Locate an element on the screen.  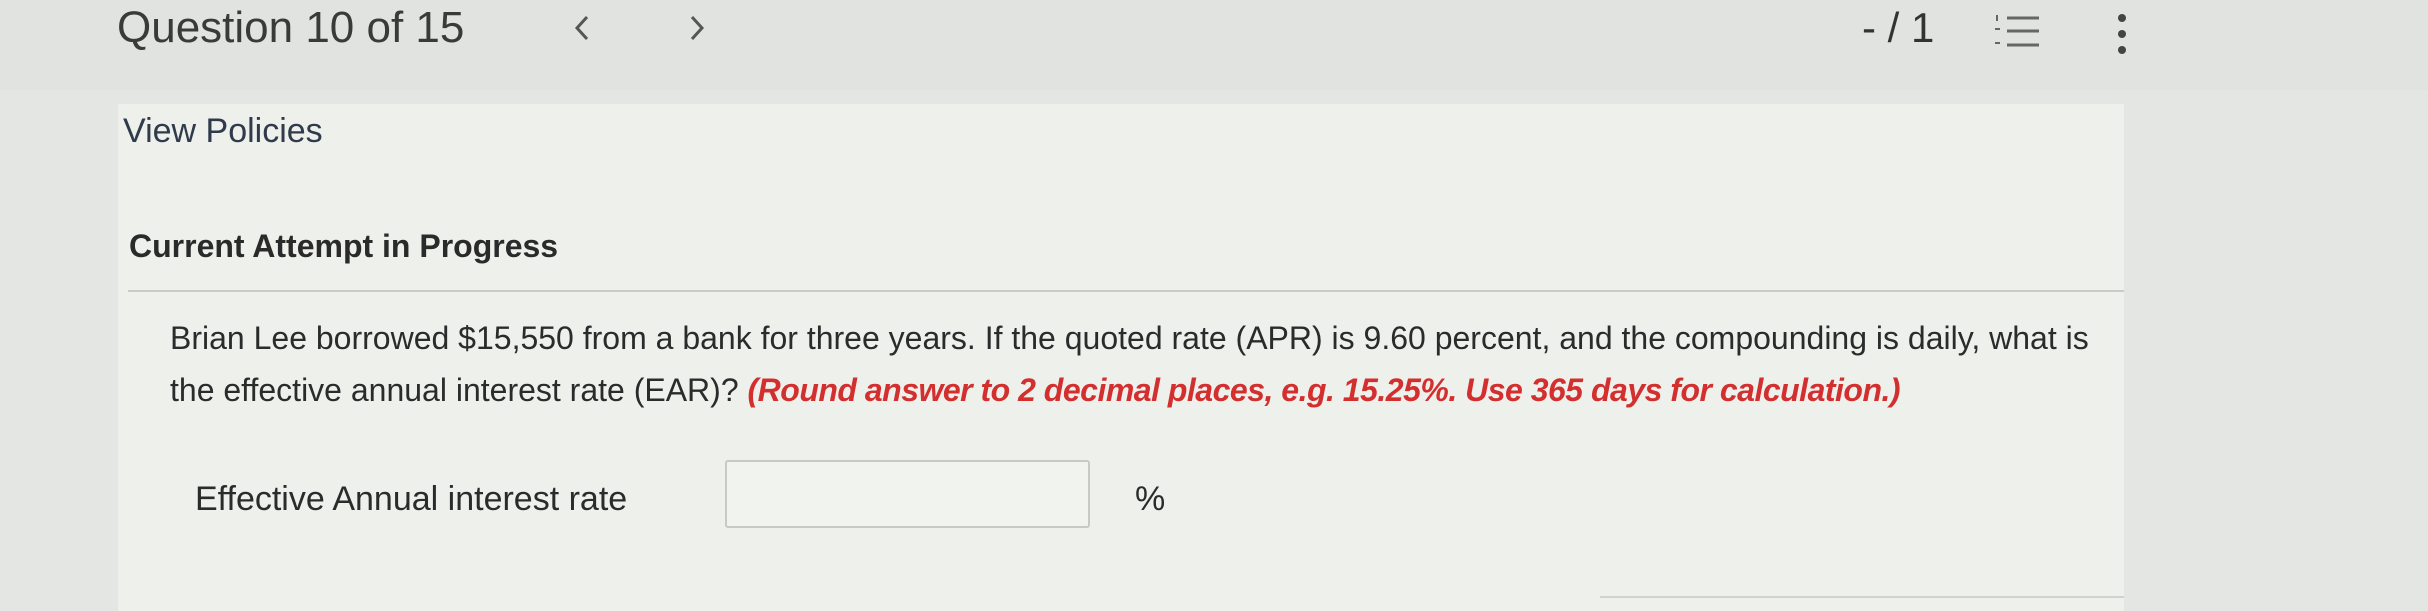
next-question-button is located at coordinates (697, 28).